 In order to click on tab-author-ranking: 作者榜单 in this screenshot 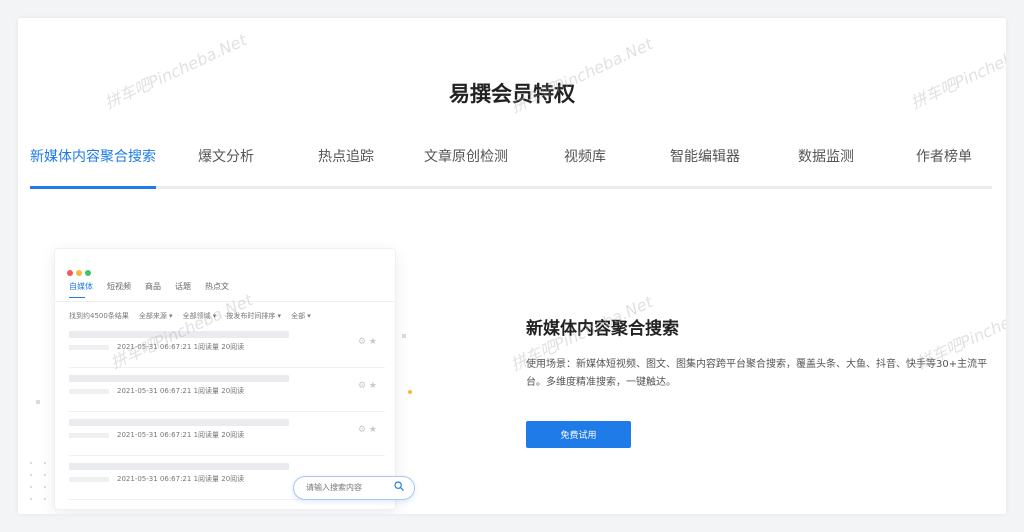, I will do `click(944, 165)`.